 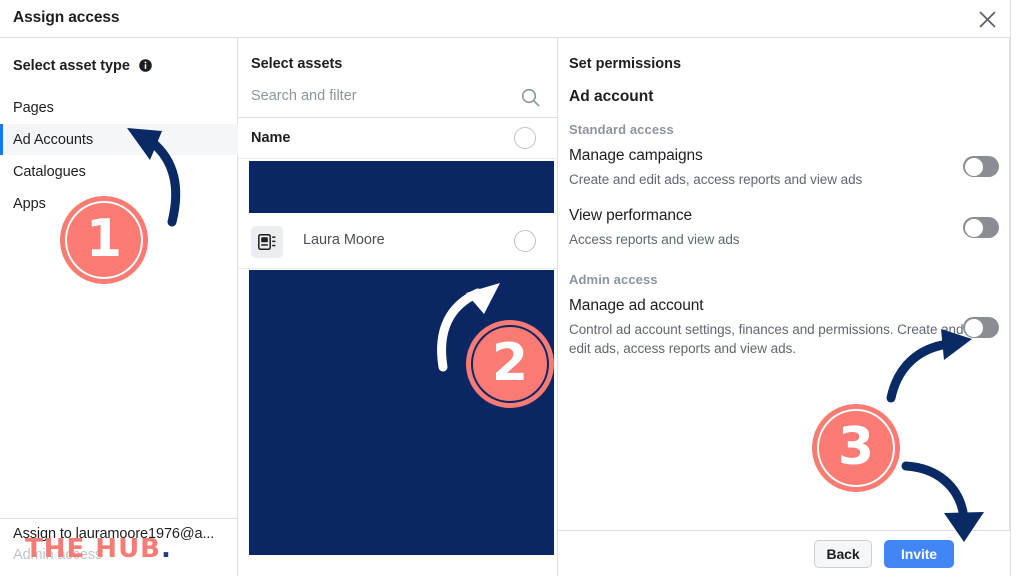 I want to click on redacted-asset-row, so click(x=401, y=187).